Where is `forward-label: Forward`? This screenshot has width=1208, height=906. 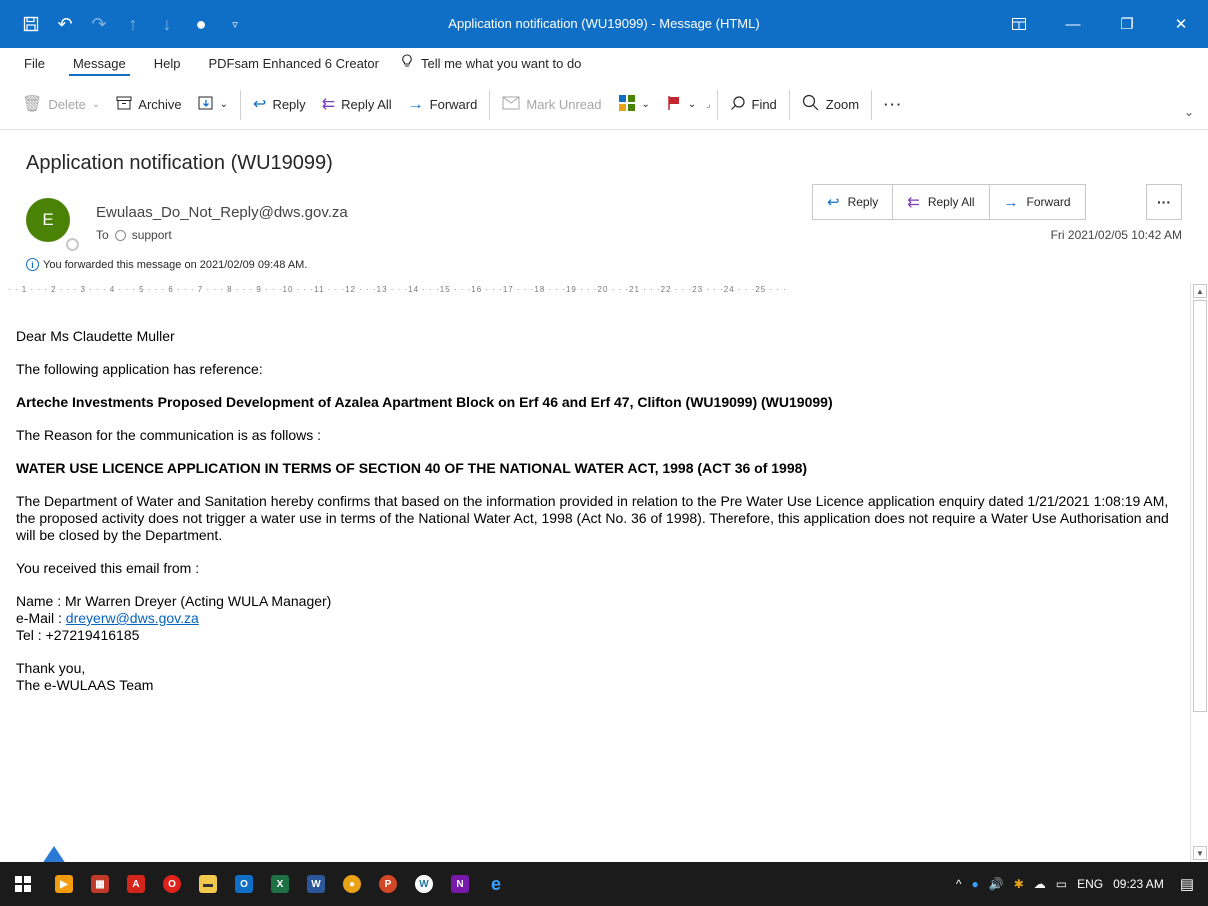 forward-label: Forward is located at coordinates (453, 104).